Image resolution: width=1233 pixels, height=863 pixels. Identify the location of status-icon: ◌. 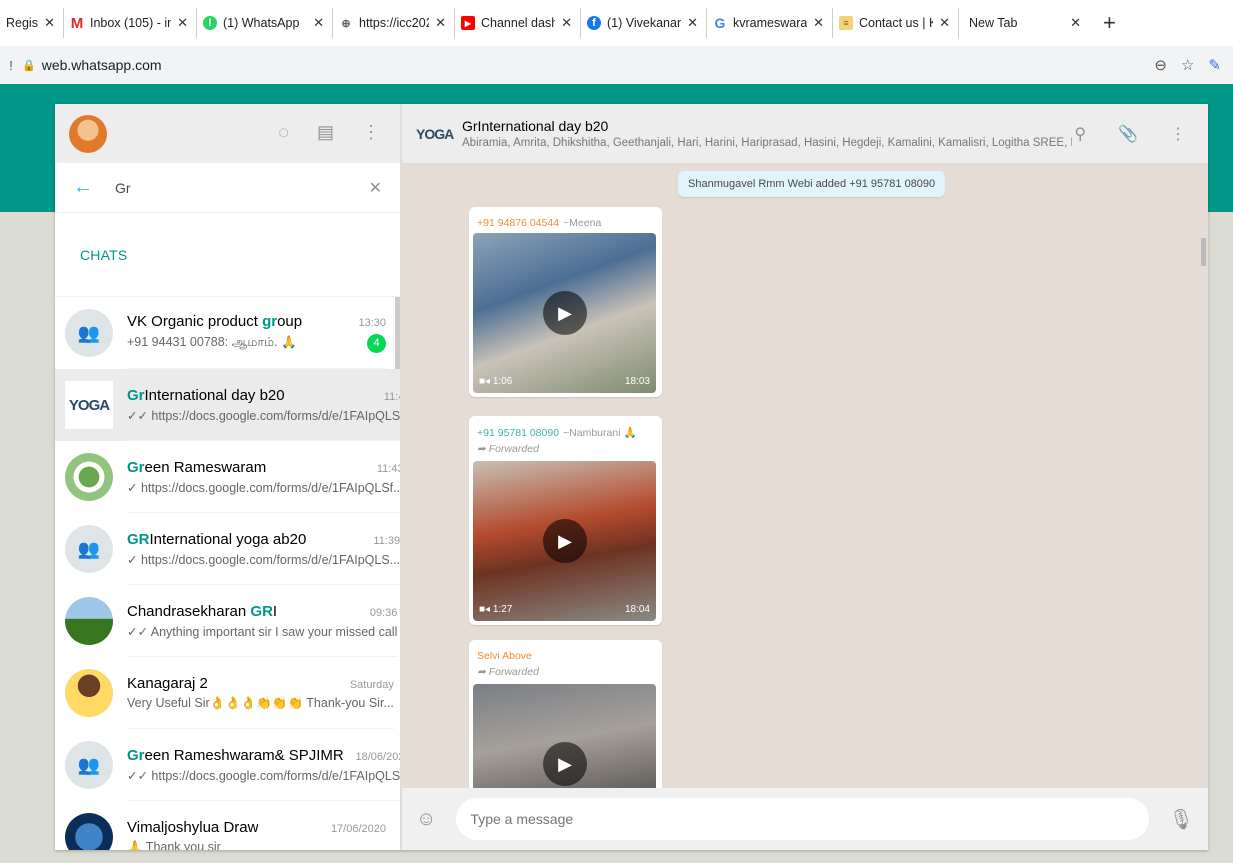
(283, 132).